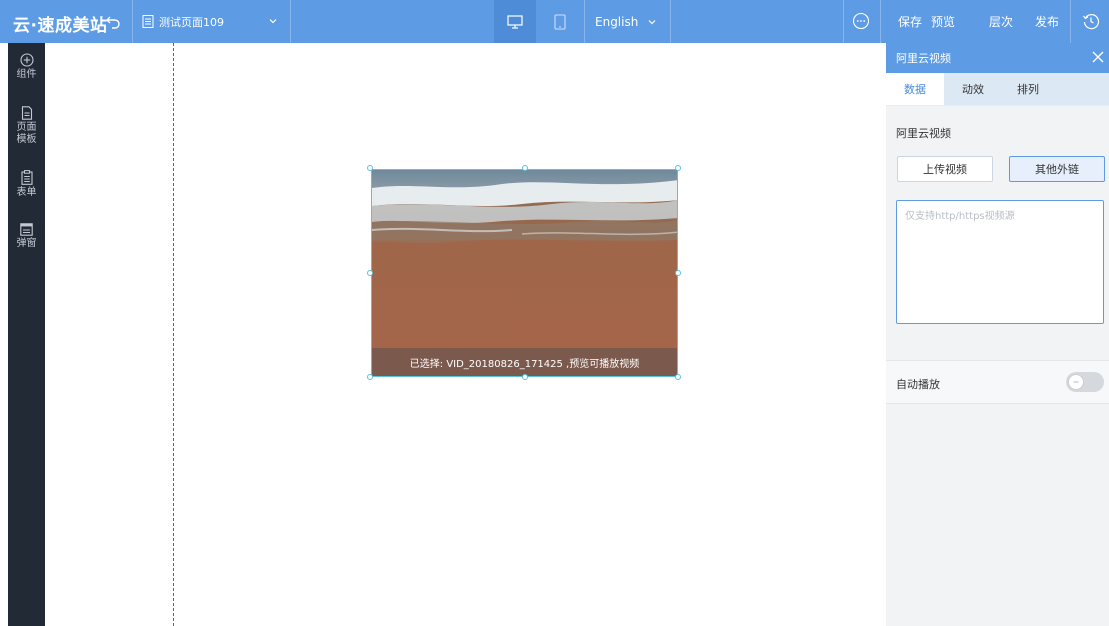  I want to click on sidebar-item-page-templates: 页面模板, so click(26, 126).